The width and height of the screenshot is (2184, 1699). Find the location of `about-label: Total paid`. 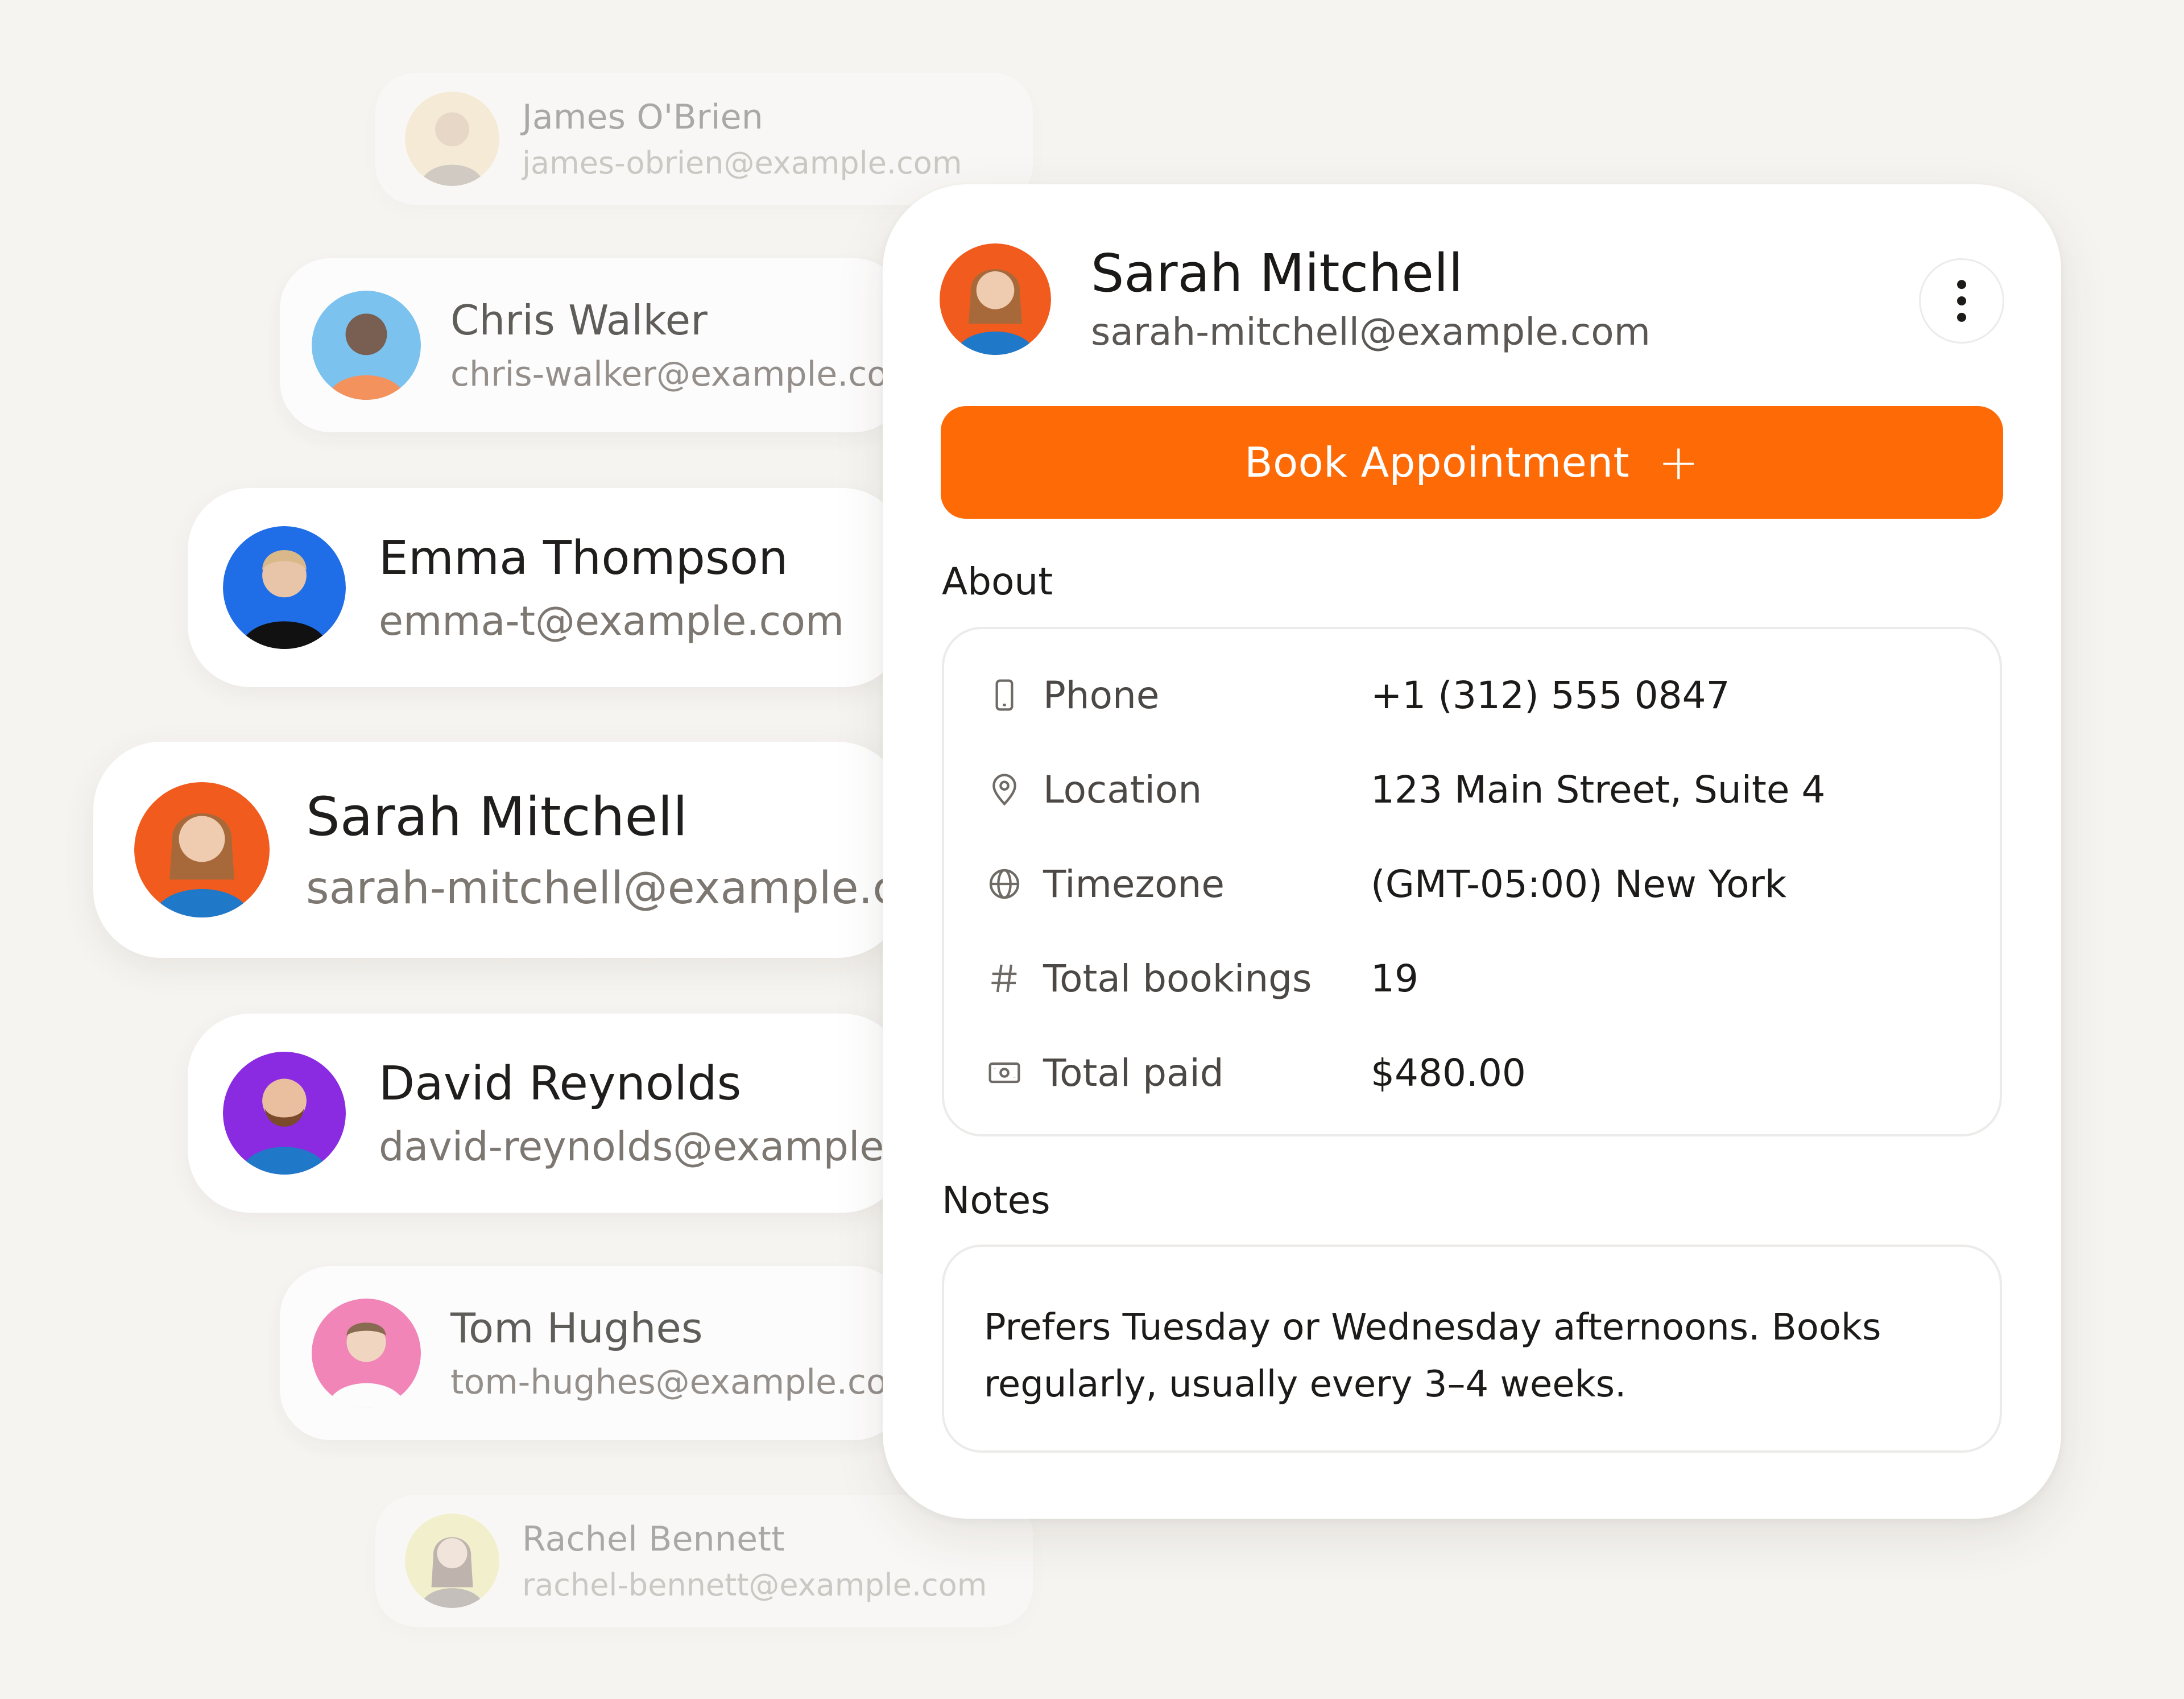

about-label: Total paid is located at coordinates (1133, 1073).